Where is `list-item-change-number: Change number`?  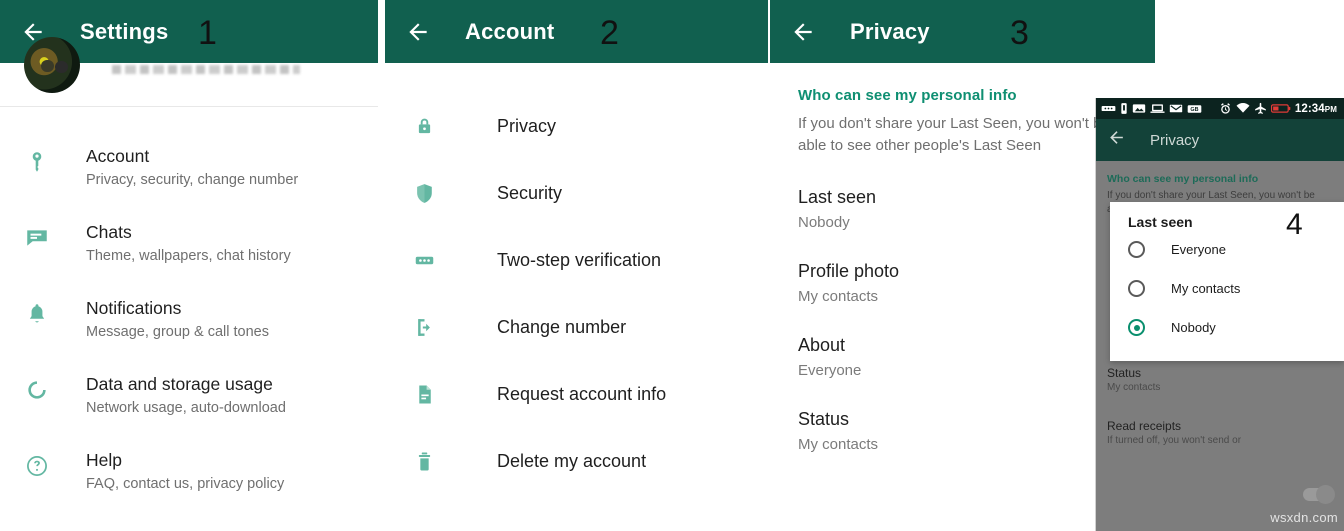
list-item-change-number: Change number is located at coordinates (576, 327).